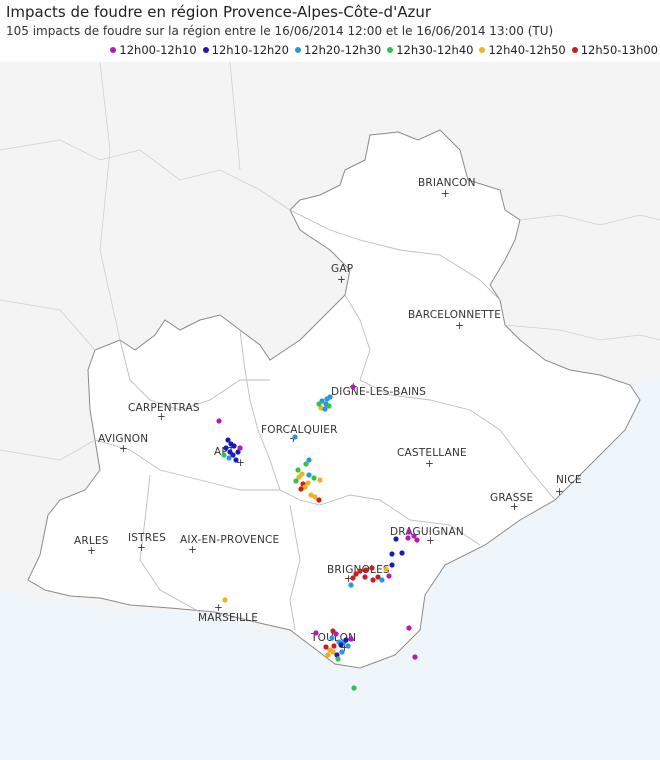 The image size is (660, 760). What do you see at coordinates (228, 618) in the screenshot?
I see `svg-text: MARSEILLE` at bounding box center [228, 618].